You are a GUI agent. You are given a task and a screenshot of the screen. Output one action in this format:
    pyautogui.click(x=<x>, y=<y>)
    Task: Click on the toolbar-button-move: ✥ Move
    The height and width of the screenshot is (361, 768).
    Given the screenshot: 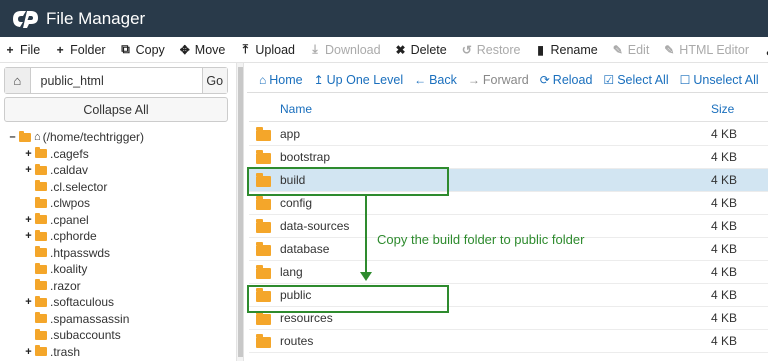 What is the action you would take?
    pyautogui.click(x=202, y=49)
    